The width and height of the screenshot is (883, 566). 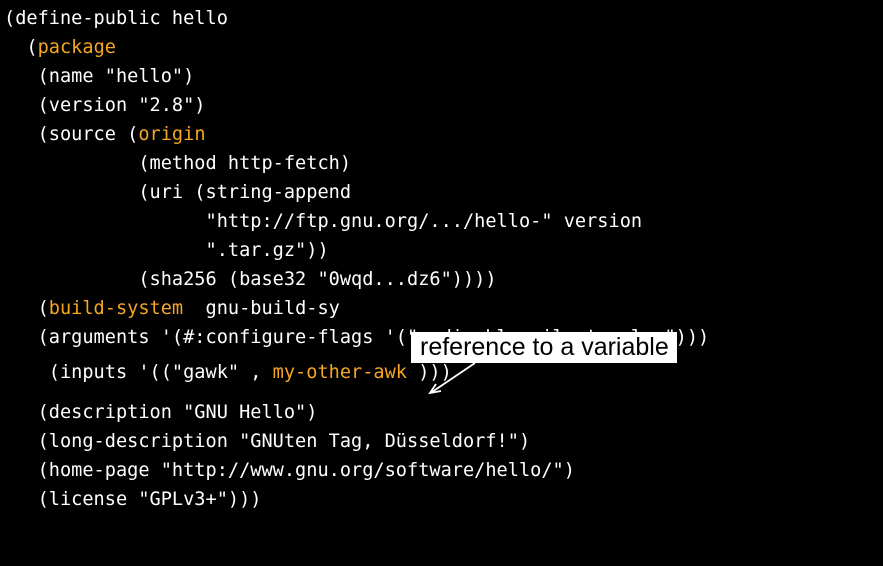 What do you see at coordinates (544, 347) in the screenshot?
I see `annotation-callout: reference to a variable` at bounding box center [544, 347].